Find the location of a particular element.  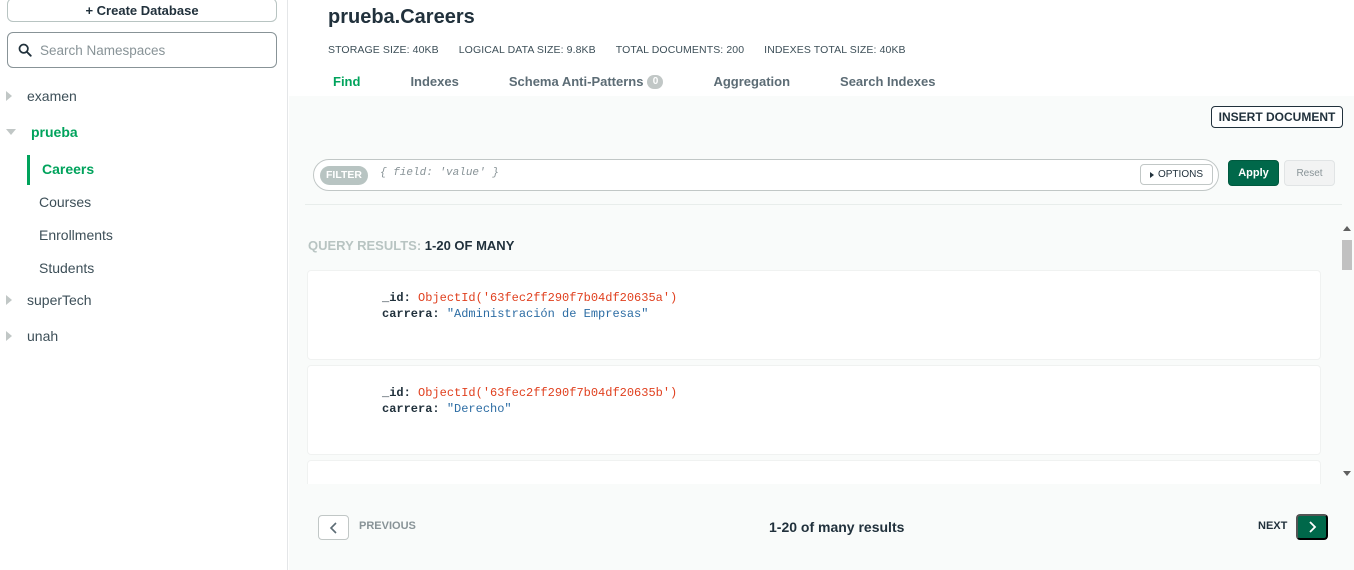

document-card is located at coordinates (814, 472).